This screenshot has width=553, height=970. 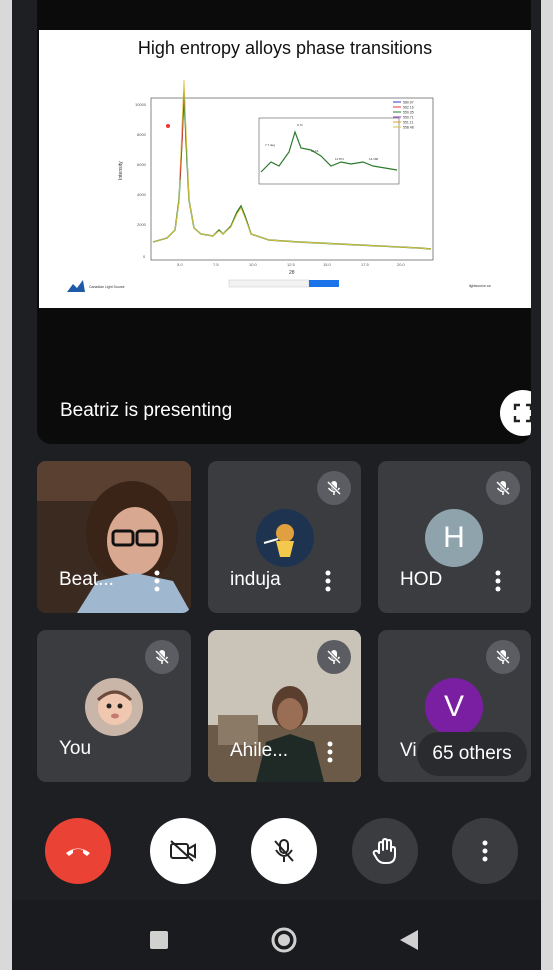 I want to click on end-call-button, so click(x=78, y=851).